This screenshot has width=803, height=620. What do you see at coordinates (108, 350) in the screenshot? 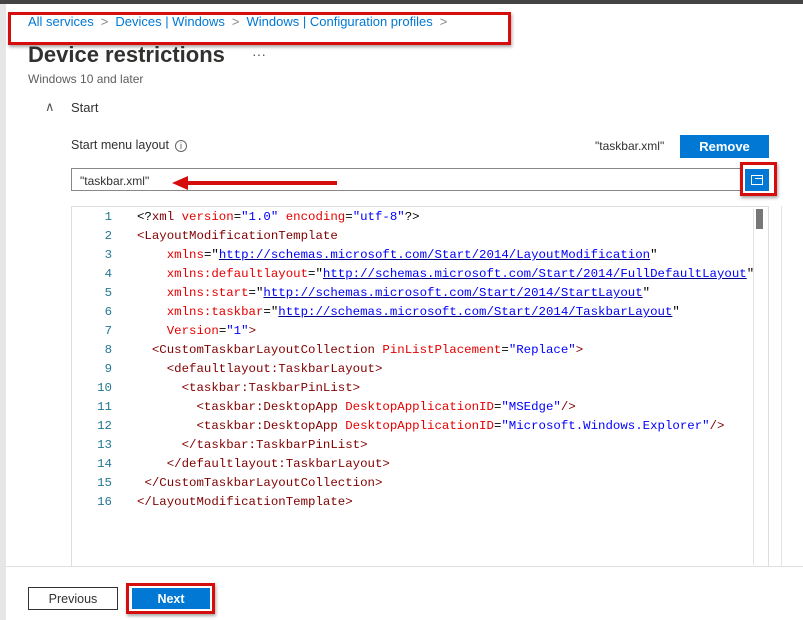
I see `line-number: 8` at bounding box center [108, 350].